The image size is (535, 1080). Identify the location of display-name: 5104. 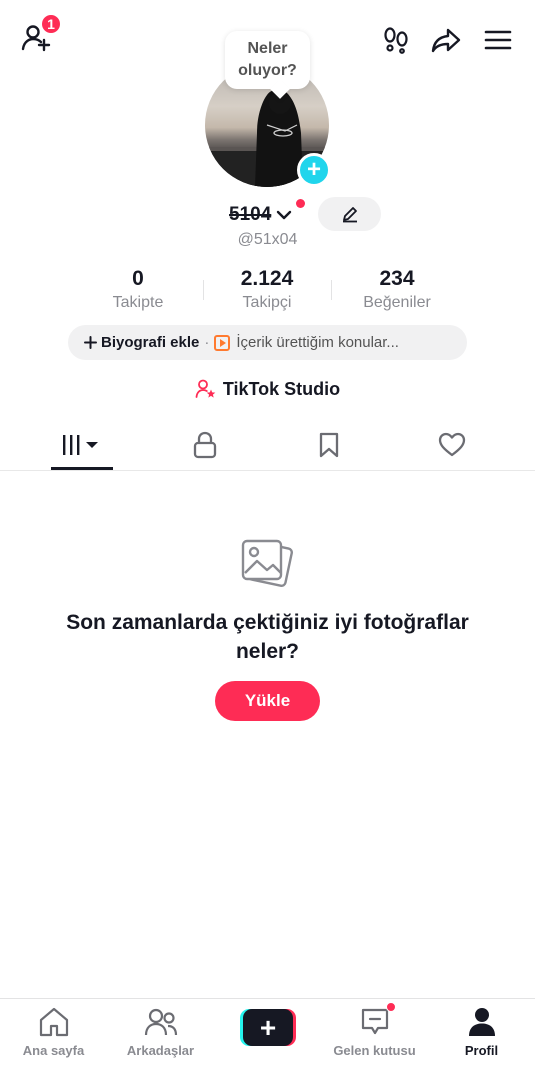
(250, 214).